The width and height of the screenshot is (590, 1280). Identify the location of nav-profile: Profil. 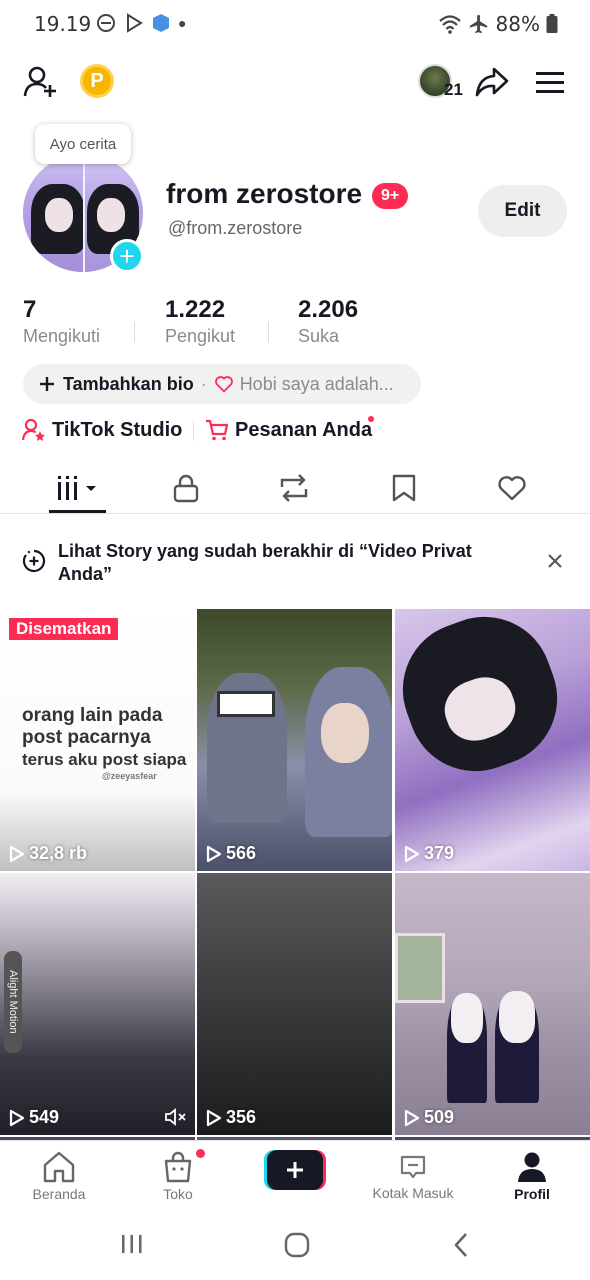
(532, 1176).